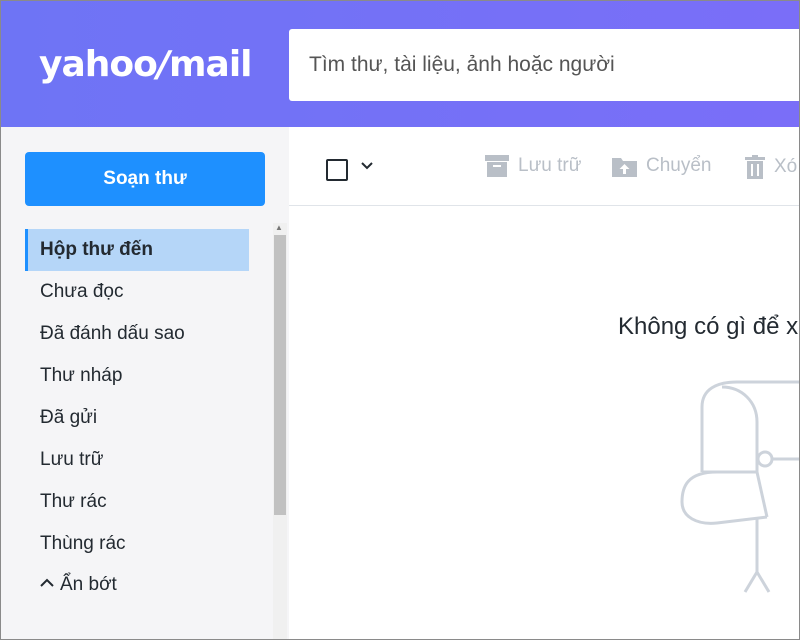 The width and height of the screenshot is (800, 640). What do you see at coordinates (755, 167) in the screenshot?
I see `trash-icon` at bounding box center [755, 167].